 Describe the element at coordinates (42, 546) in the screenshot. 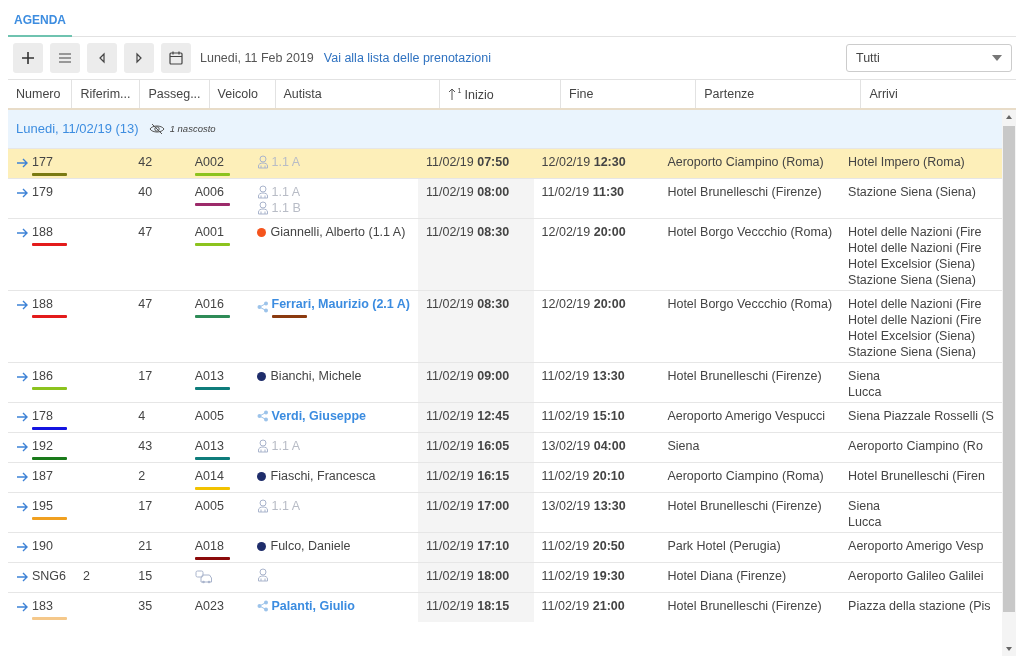

I see `booking-number: 190` at that location.